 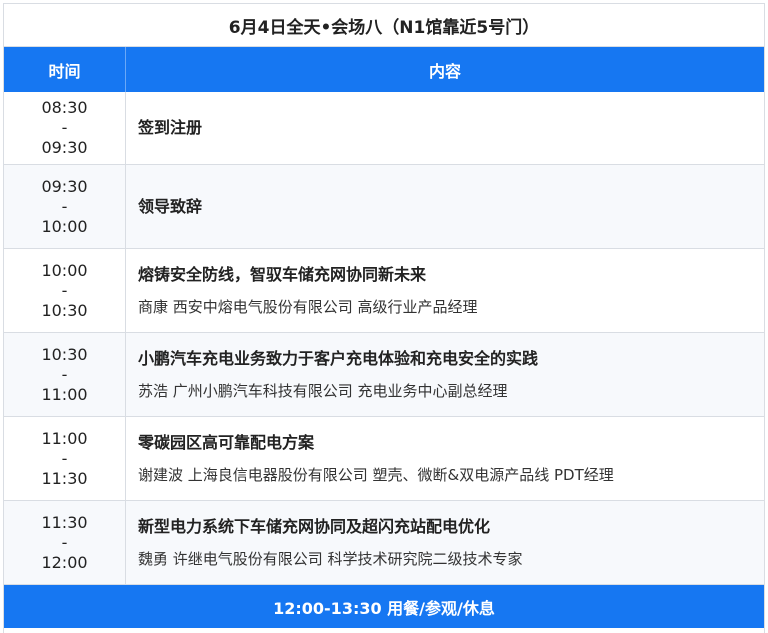 I want to click on talk-title: 熔铸安全防线，智驭车储充网协同新未来, so click(x=282, y=274).